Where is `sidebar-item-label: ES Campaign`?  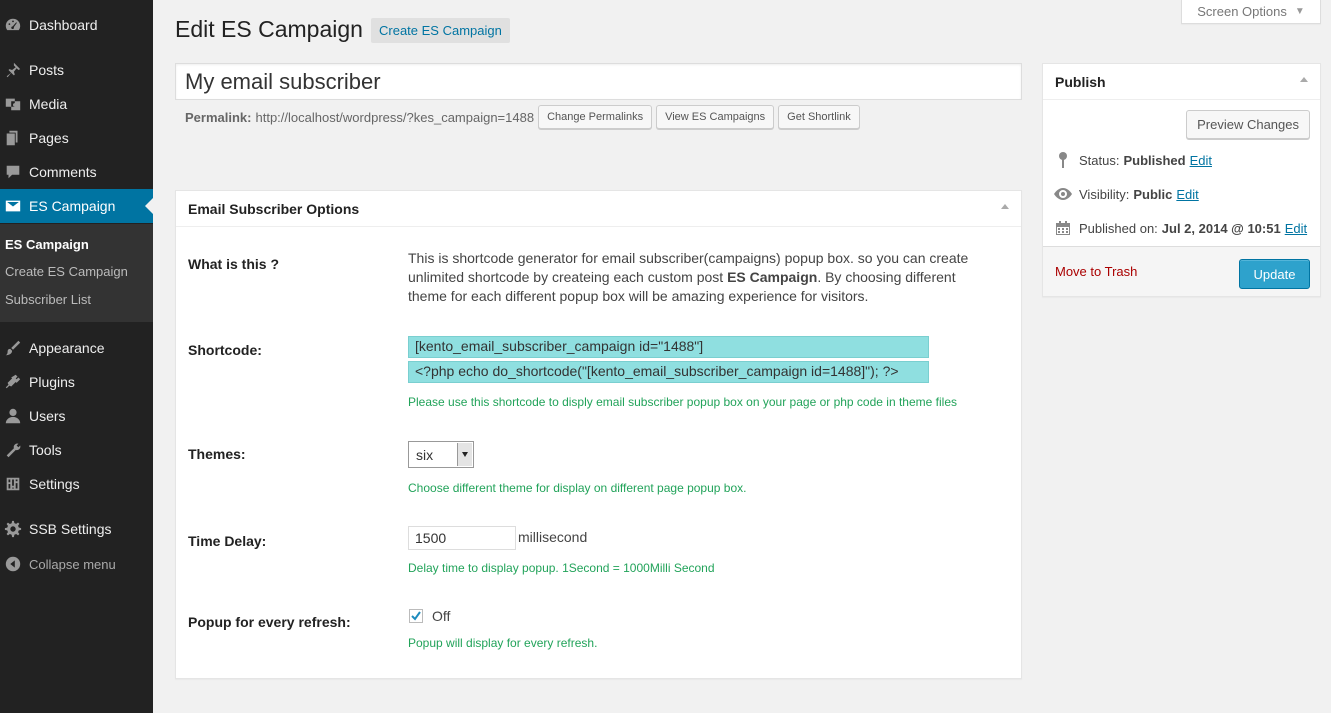
sidebar-item-label: ES Campaign is located at coordinates (72, 206).